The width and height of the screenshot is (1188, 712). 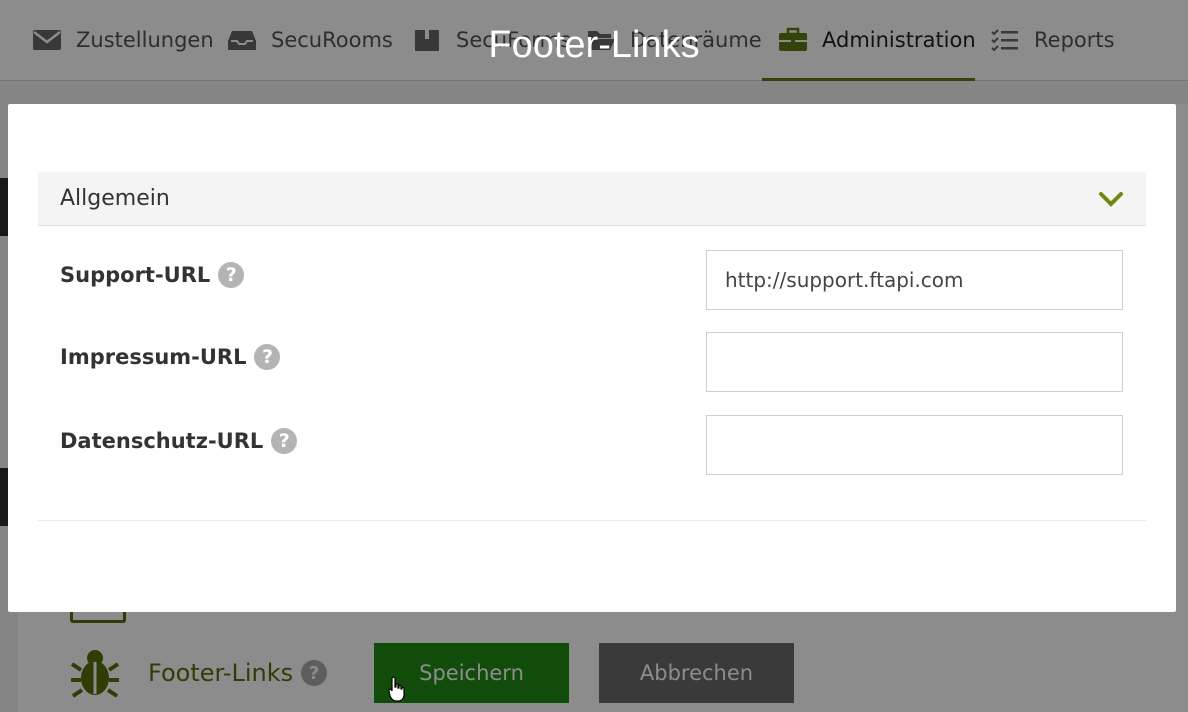 What do you see at coordinates (592, 520) in the screenshot?
I see `divider` at bounding box center [592, 520].